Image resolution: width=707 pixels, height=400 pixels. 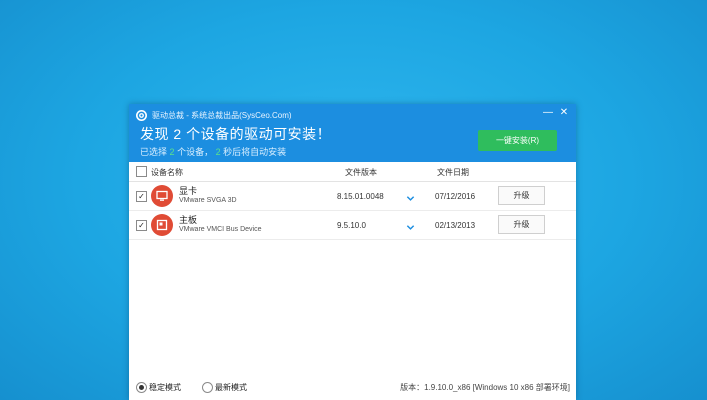 I want to click on file-date: 02/13/2013, so click(x=455, y=225).